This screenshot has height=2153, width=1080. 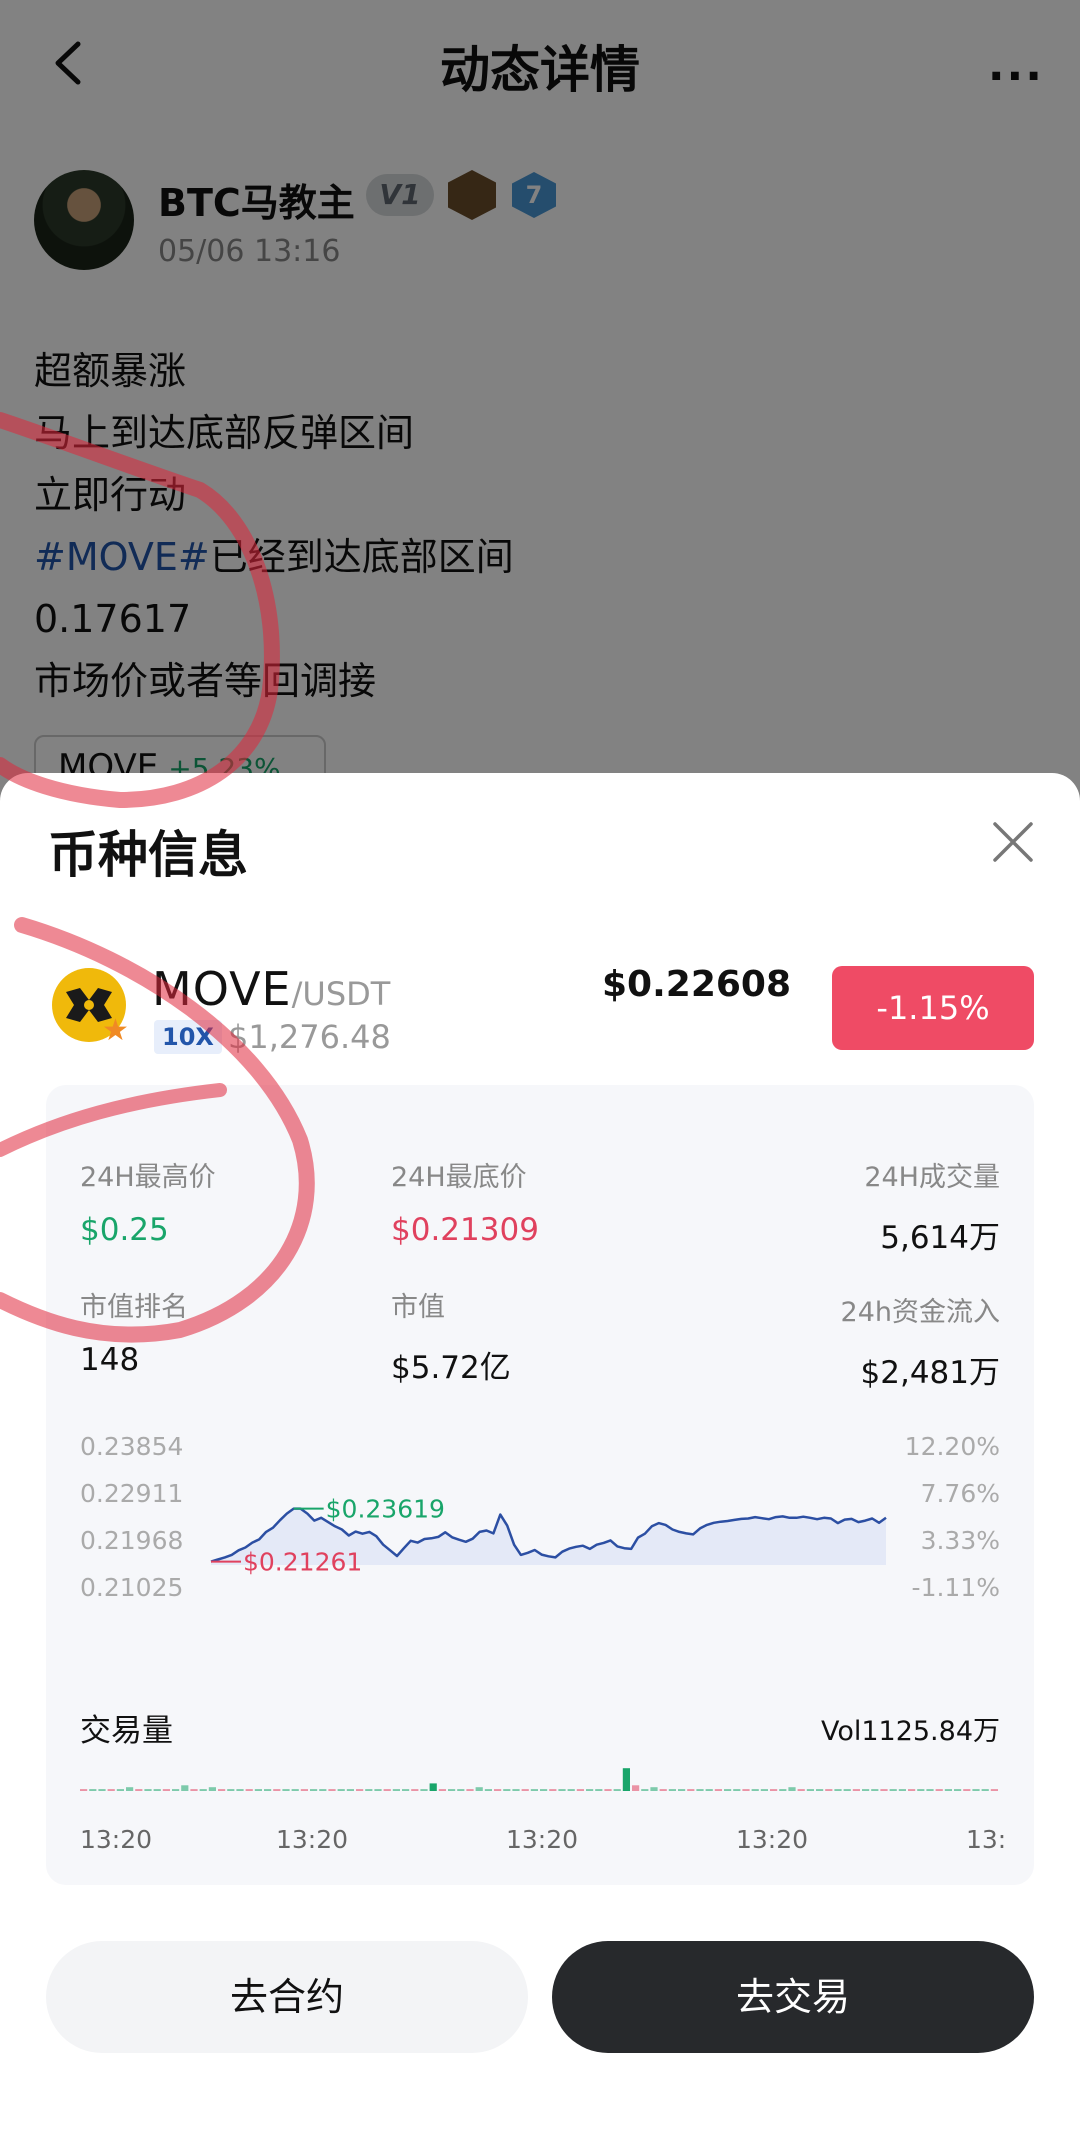 What do you see at coordinates (188, 1037) in the screenshot?
I see `leverage-badge: 10X` at bounding box center [188, 1037].